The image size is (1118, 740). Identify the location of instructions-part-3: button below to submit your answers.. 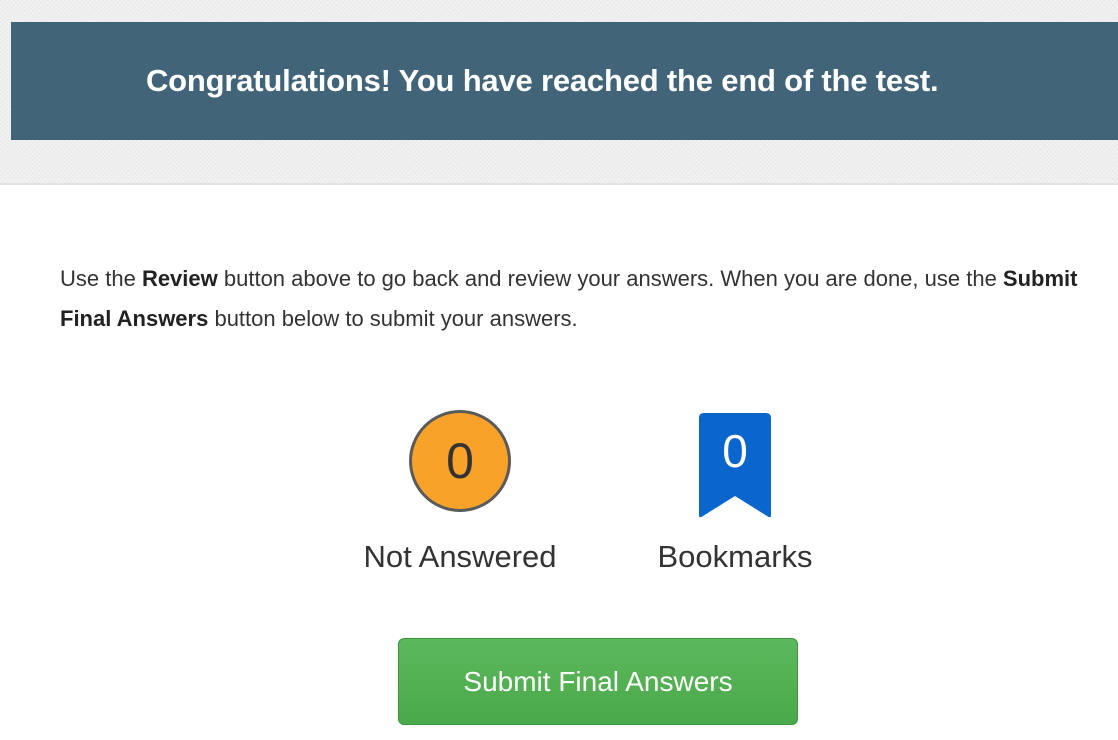
(393, 318).